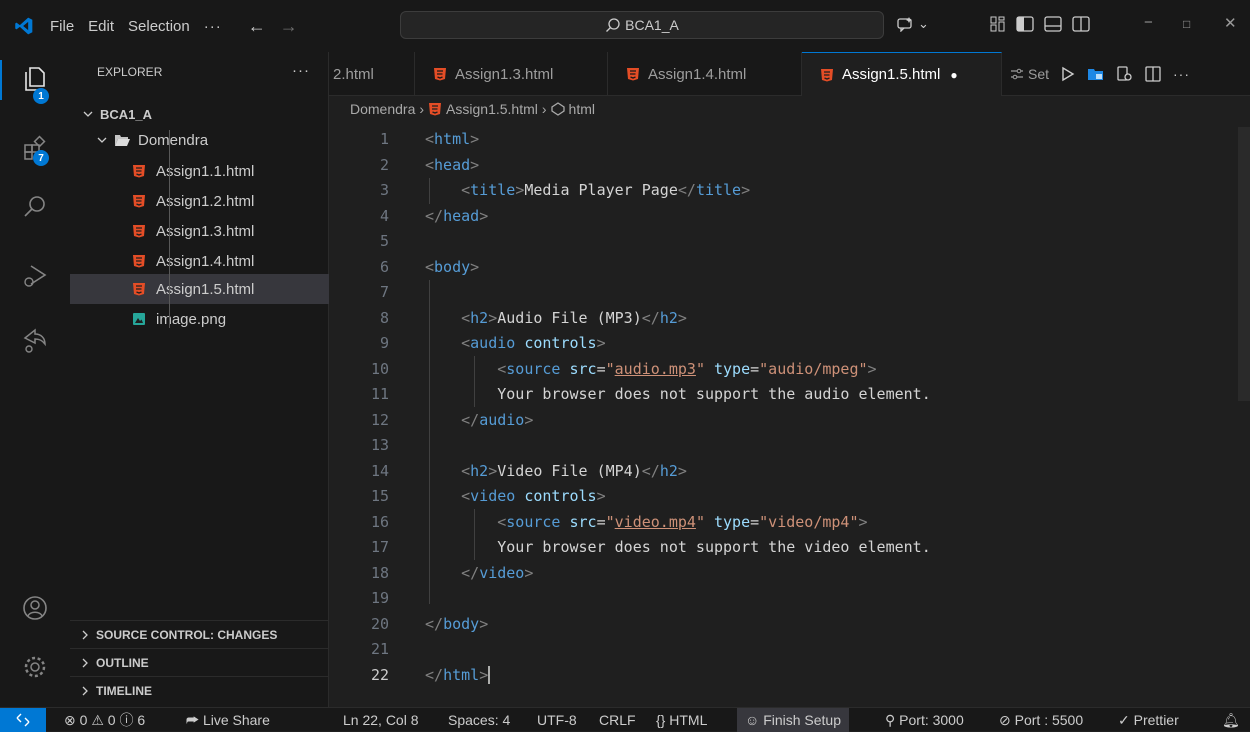 This screenshot has width=1250, height=732. Describe the element at coordinates (1231, 720) in the screenshot. I see `notifications-bell-icon: 🔔︎` at that location.